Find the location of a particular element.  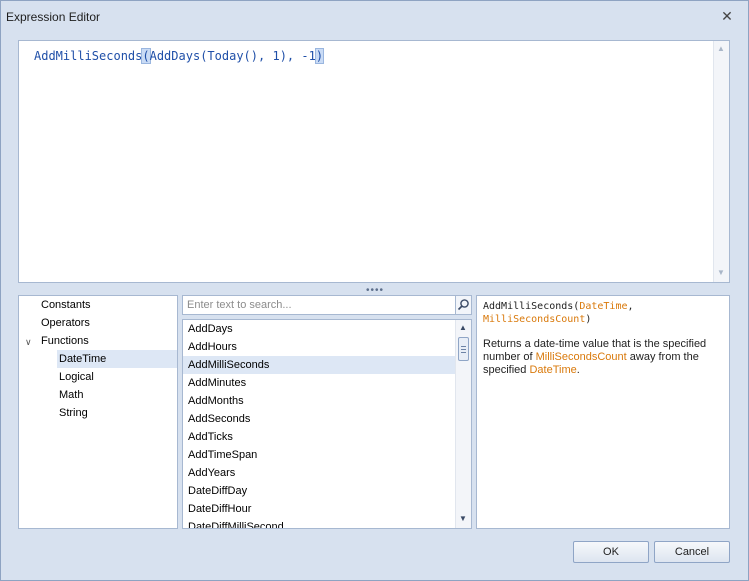

expression-text: AddMilliSeconds(AddDays(Today(), 1), -1) is located at coordinates (179, 56).